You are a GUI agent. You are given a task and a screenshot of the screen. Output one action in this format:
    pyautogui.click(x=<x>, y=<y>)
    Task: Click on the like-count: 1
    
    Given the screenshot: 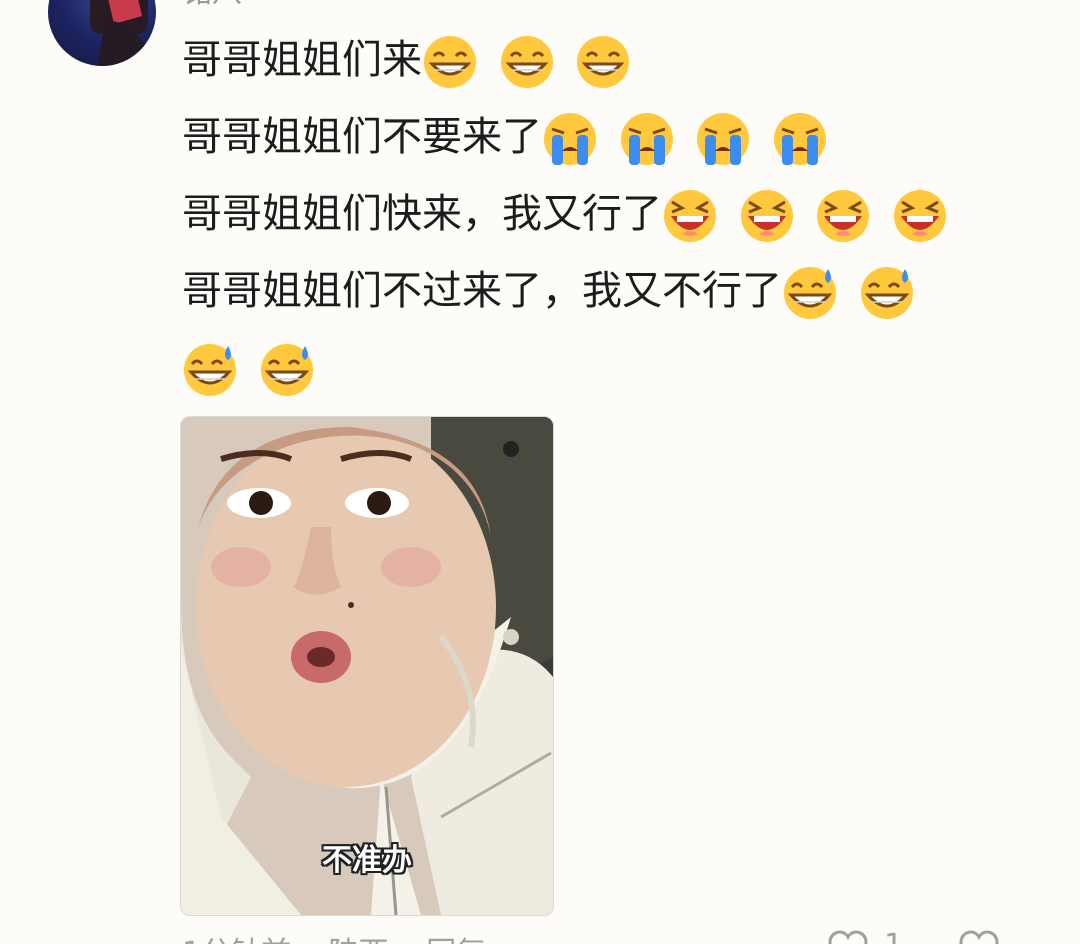 What is the action you would take?
    pyautogui.click(x=893, y=936)
    